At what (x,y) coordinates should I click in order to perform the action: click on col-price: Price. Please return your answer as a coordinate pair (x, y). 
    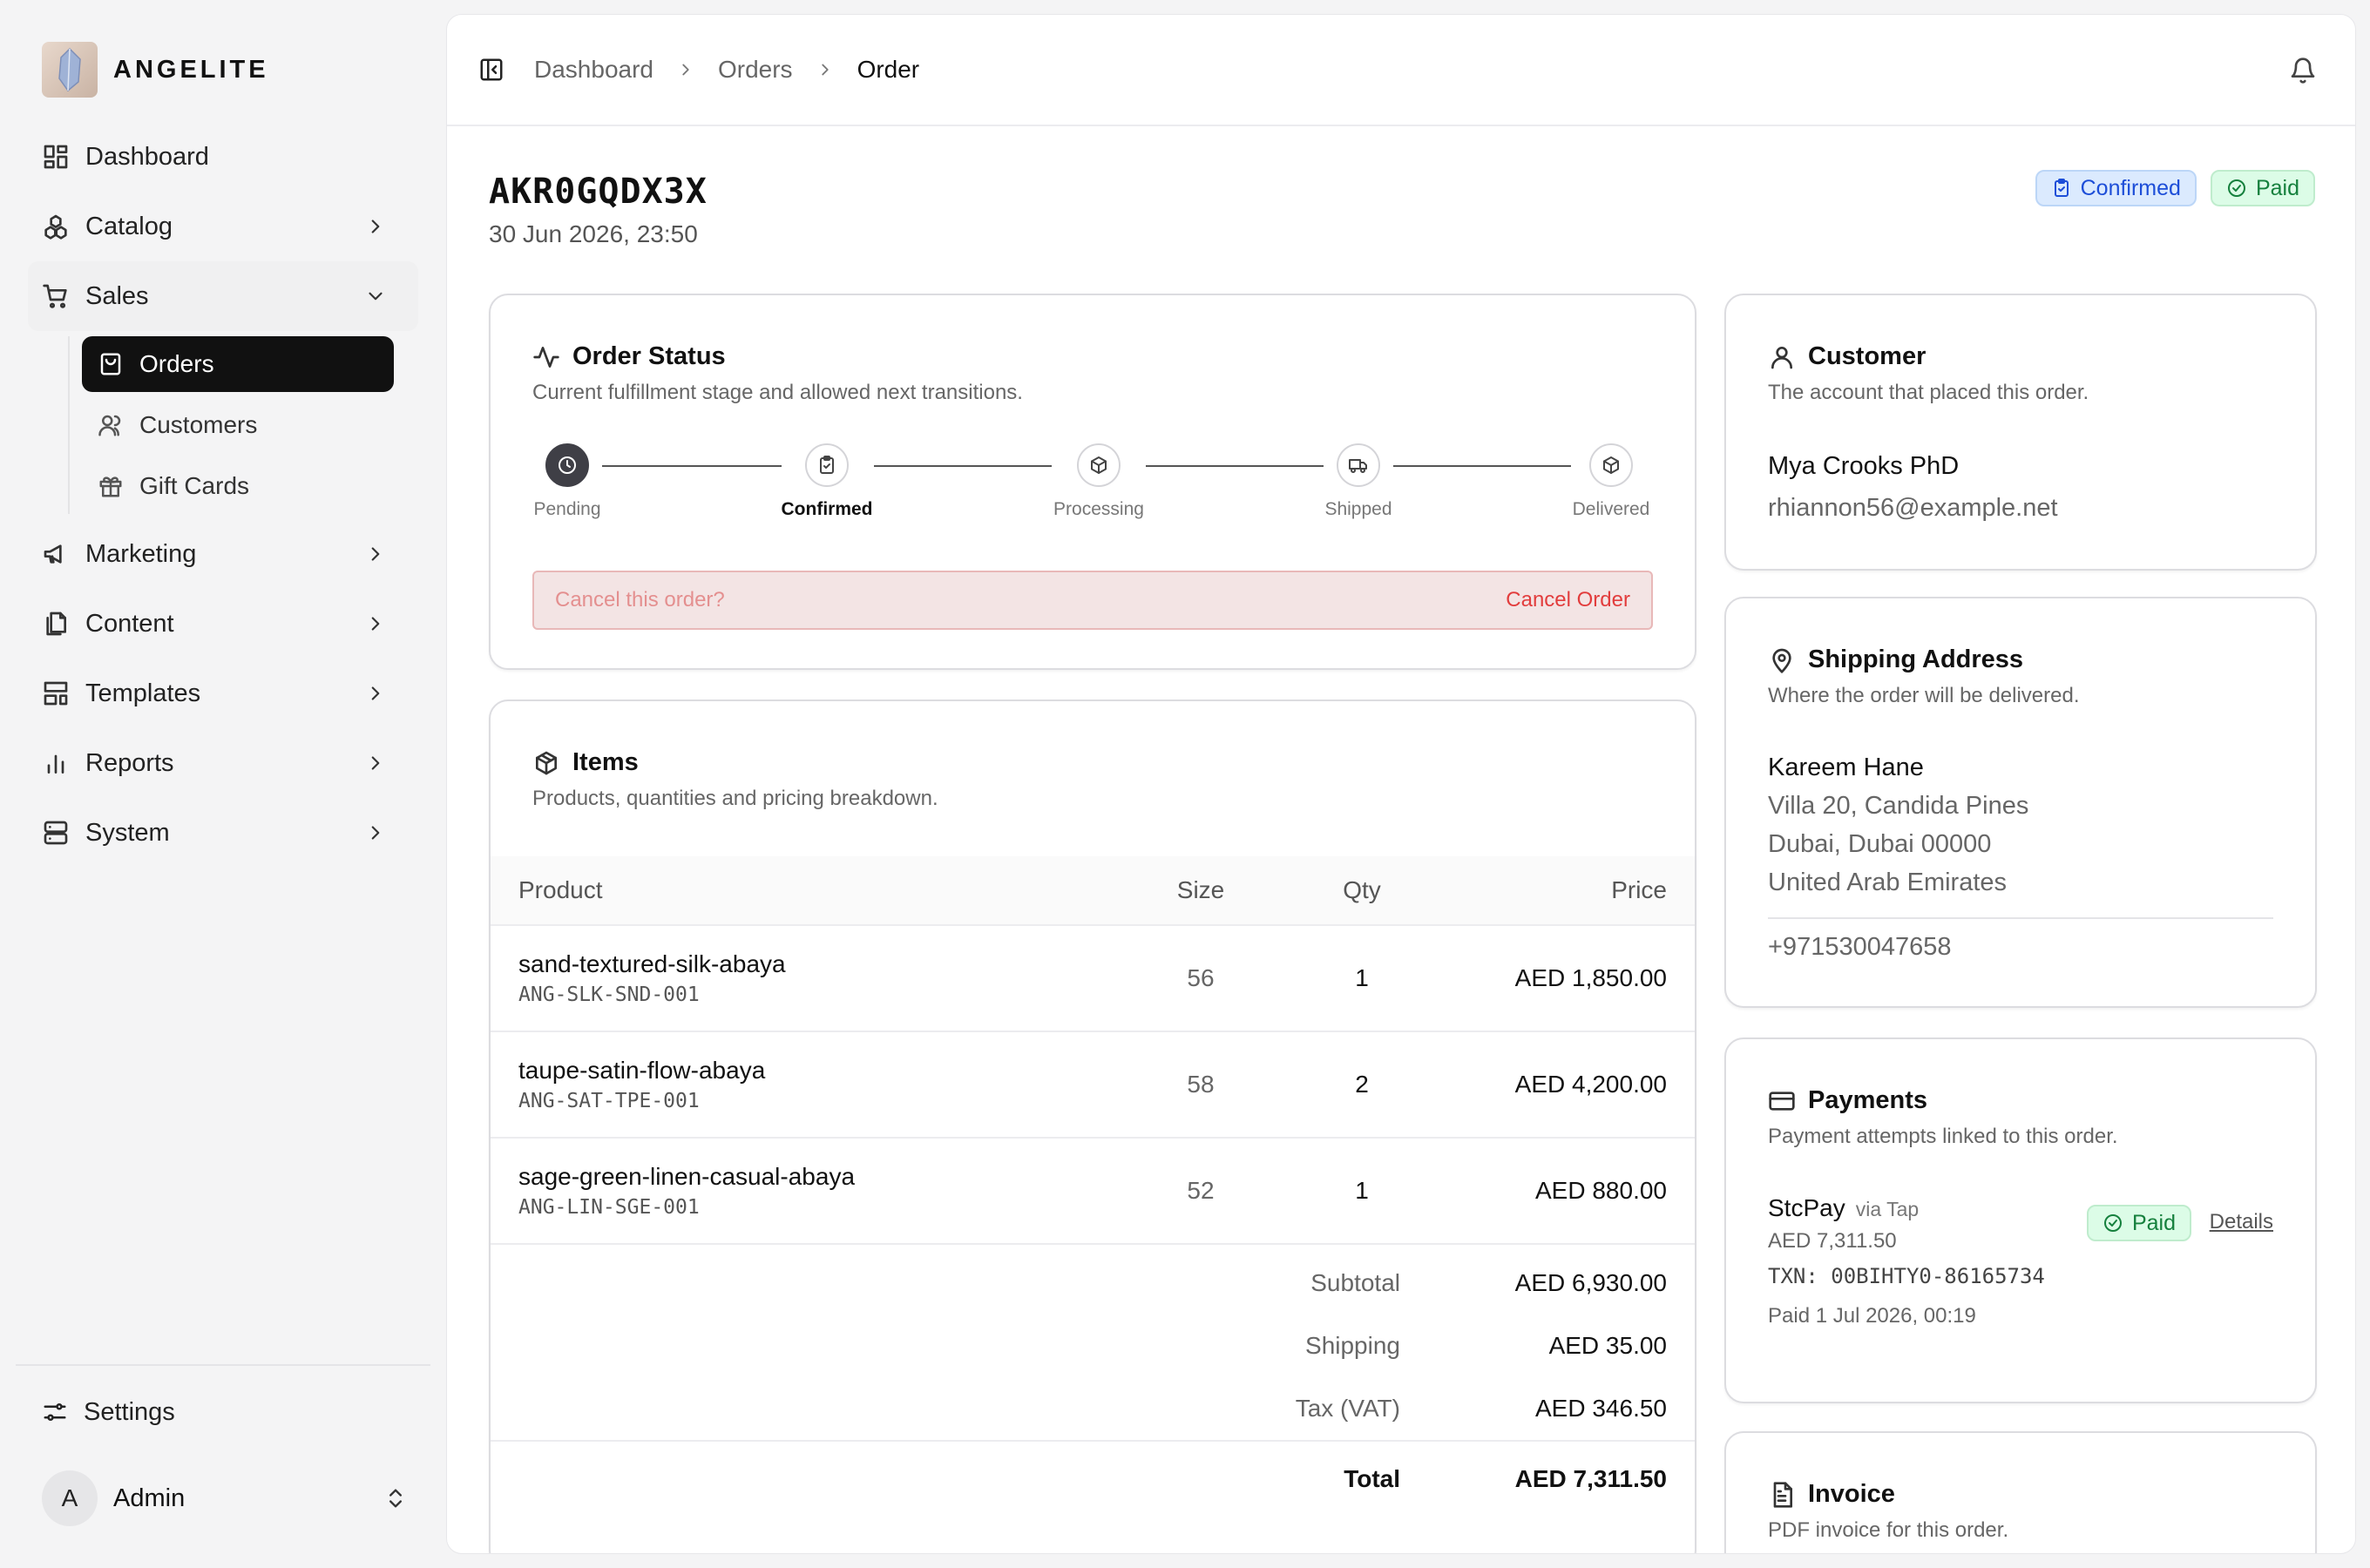
    Looking at the image, I should click on (1639, 889).